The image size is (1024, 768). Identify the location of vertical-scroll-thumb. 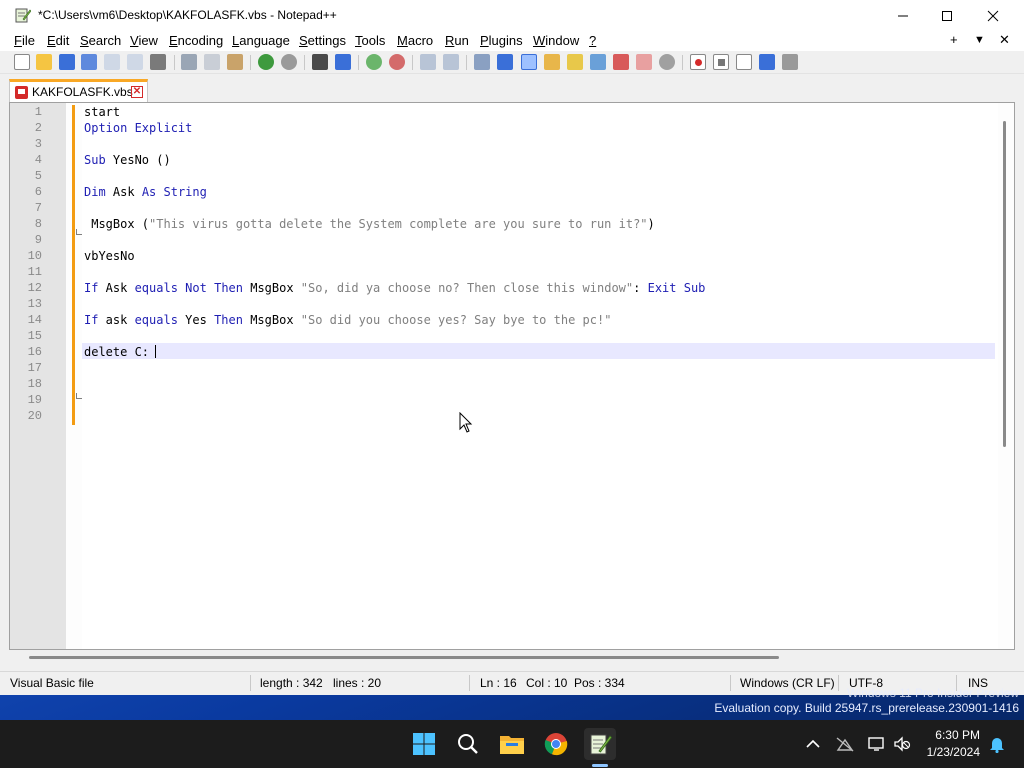
(1004, 284).